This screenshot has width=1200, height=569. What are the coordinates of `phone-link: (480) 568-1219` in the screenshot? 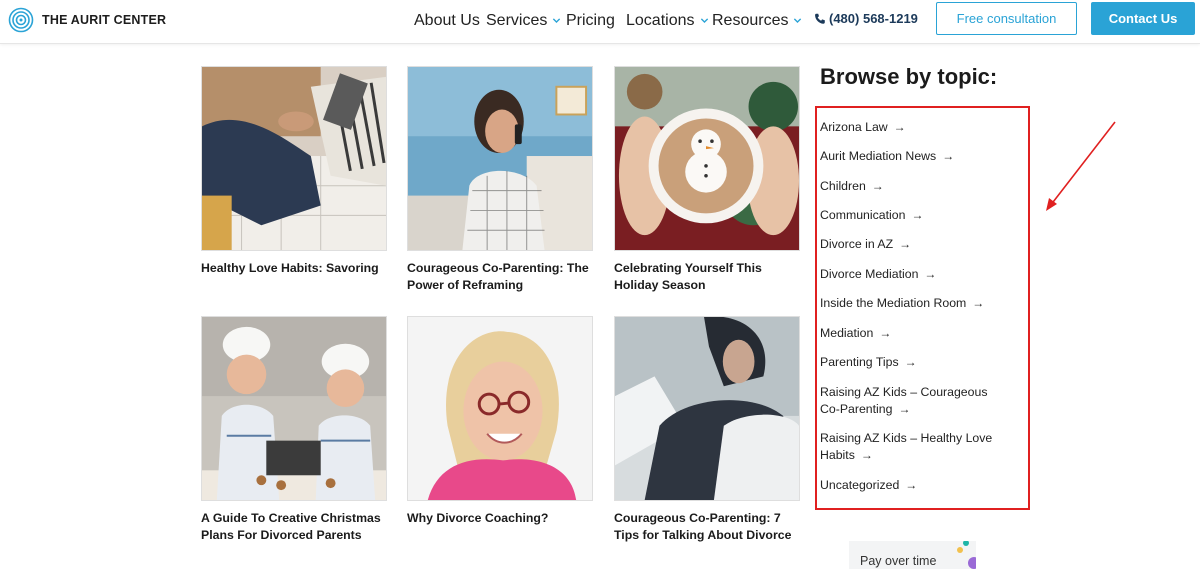 It's located at (866, 18).